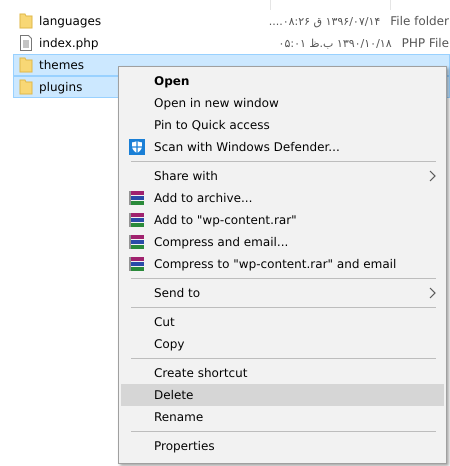 The image size is (450, 466). I want to click on menu-item: Send to, so click(282, 293).